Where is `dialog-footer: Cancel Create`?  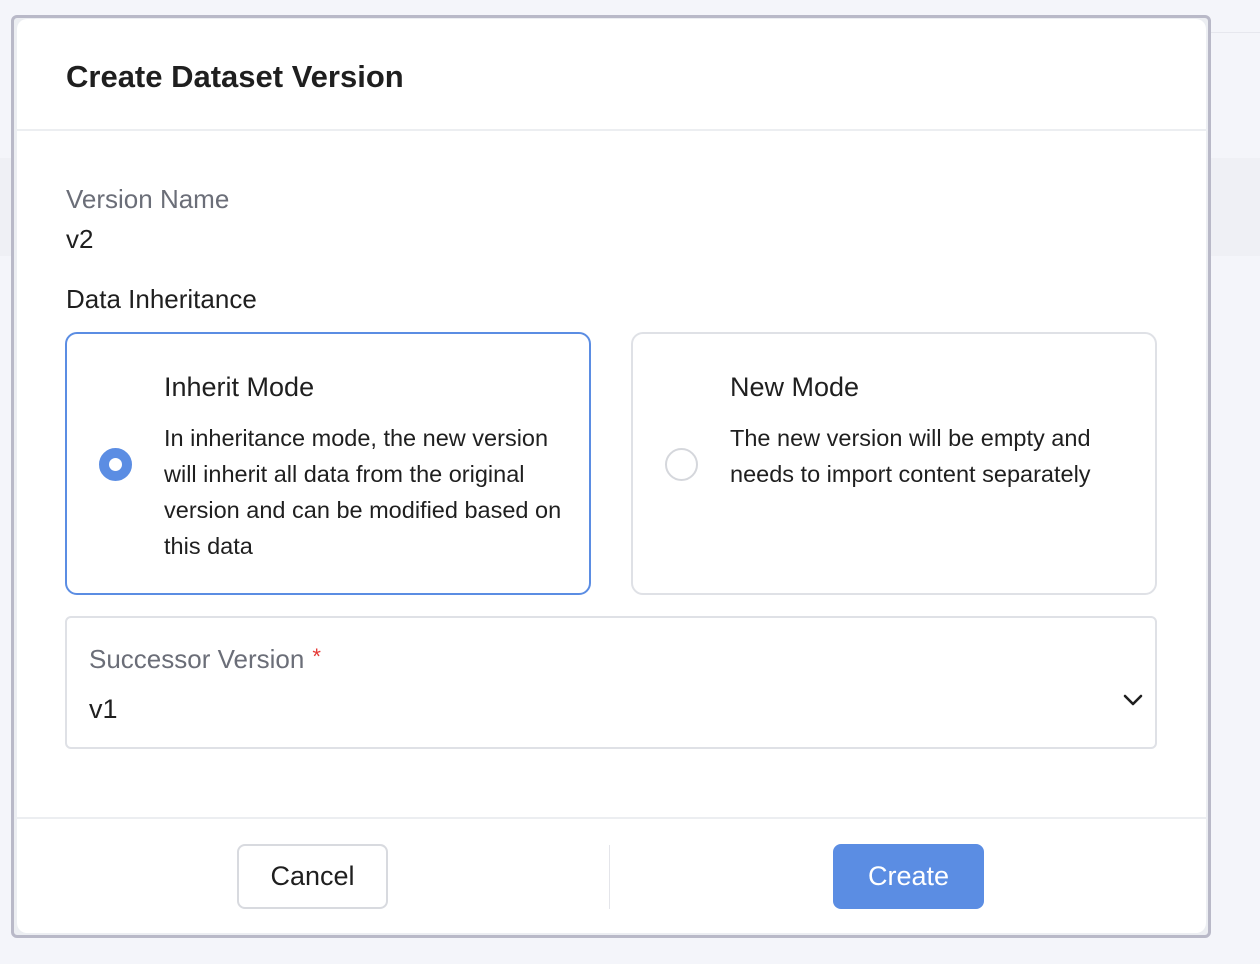
dialog-footer: Cancel Create is located at coordinates (611, 875).